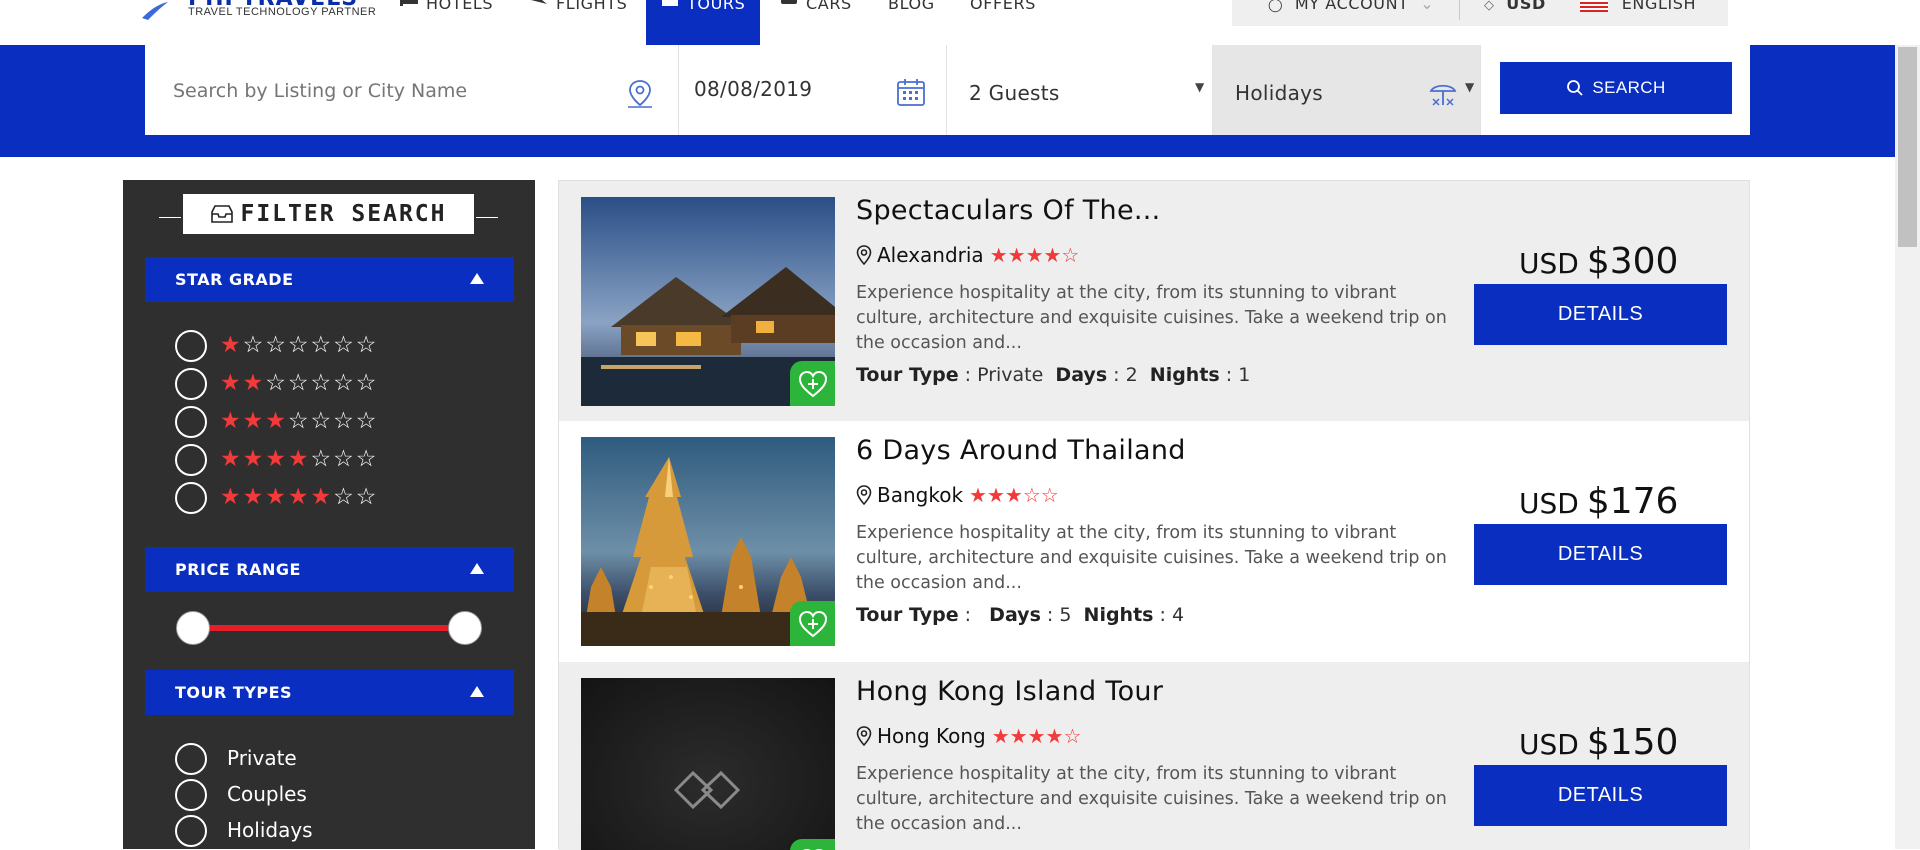  I want to click on user-icon: ◯, so click(1275, 6).